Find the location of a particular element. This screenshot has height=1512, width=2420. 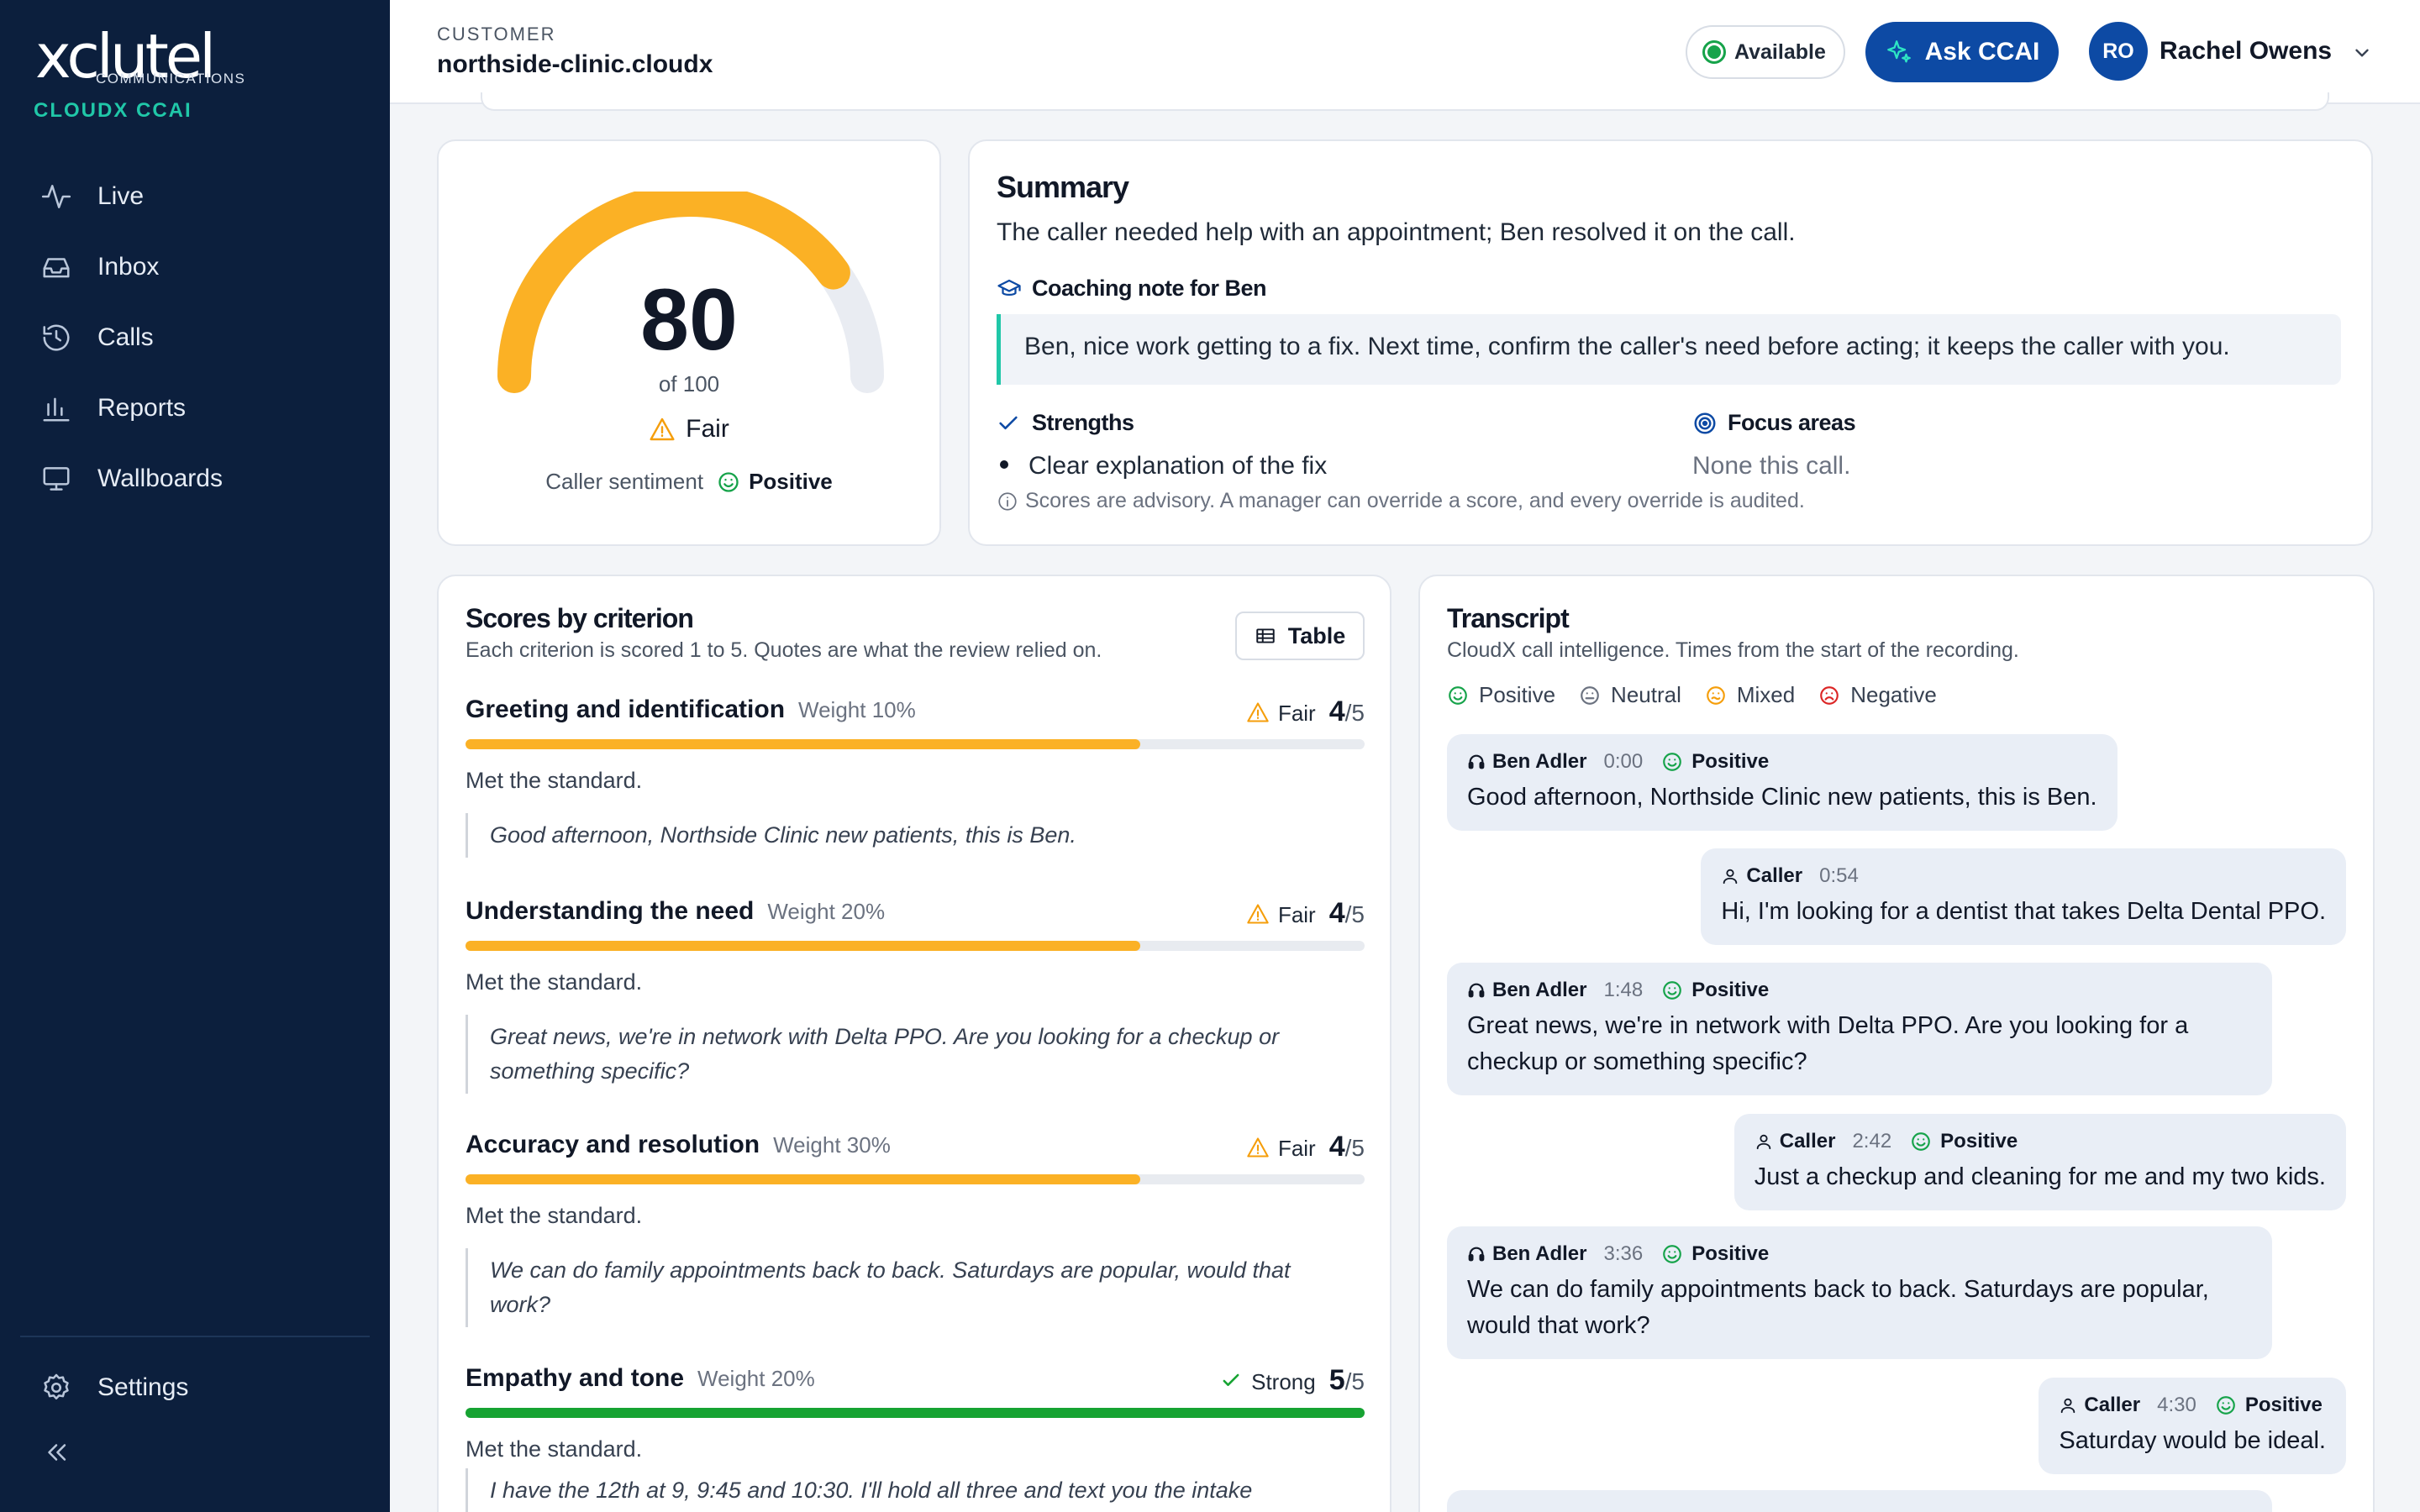

criterion-weight: Weight 20% is located at coordinates (756, 1378).